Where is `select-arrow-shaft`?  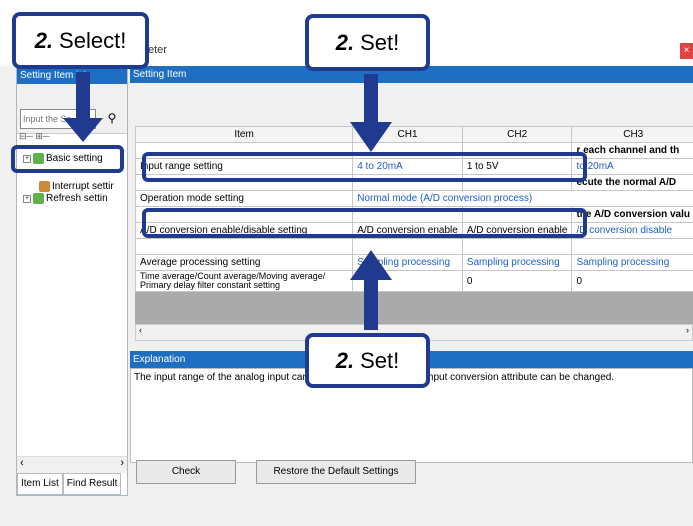
select-arrow-shaft is located at coordinates (83, 96).